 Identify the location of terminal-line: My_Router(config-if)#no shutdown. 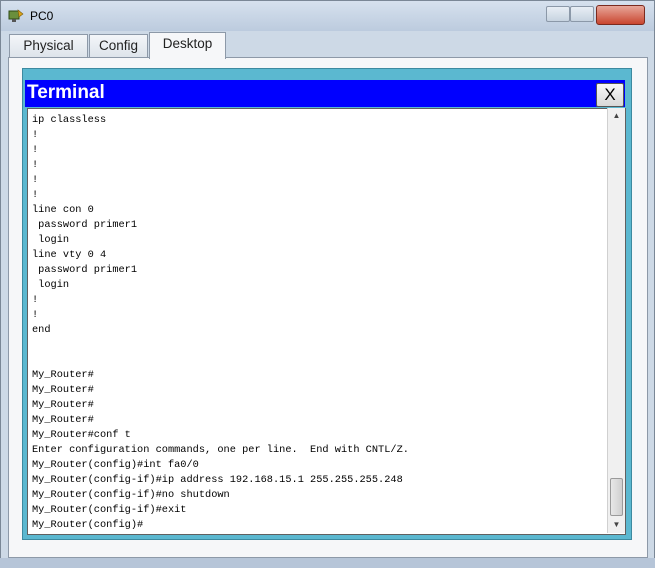
(131, 495).